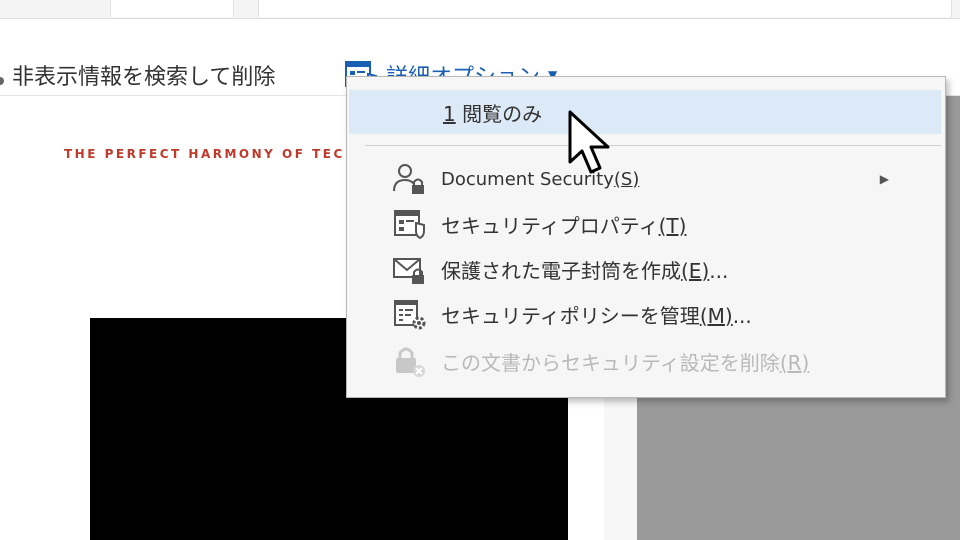  I want to click on menu-item-document-security: Document Security(S) ▶, so click(646, 179).